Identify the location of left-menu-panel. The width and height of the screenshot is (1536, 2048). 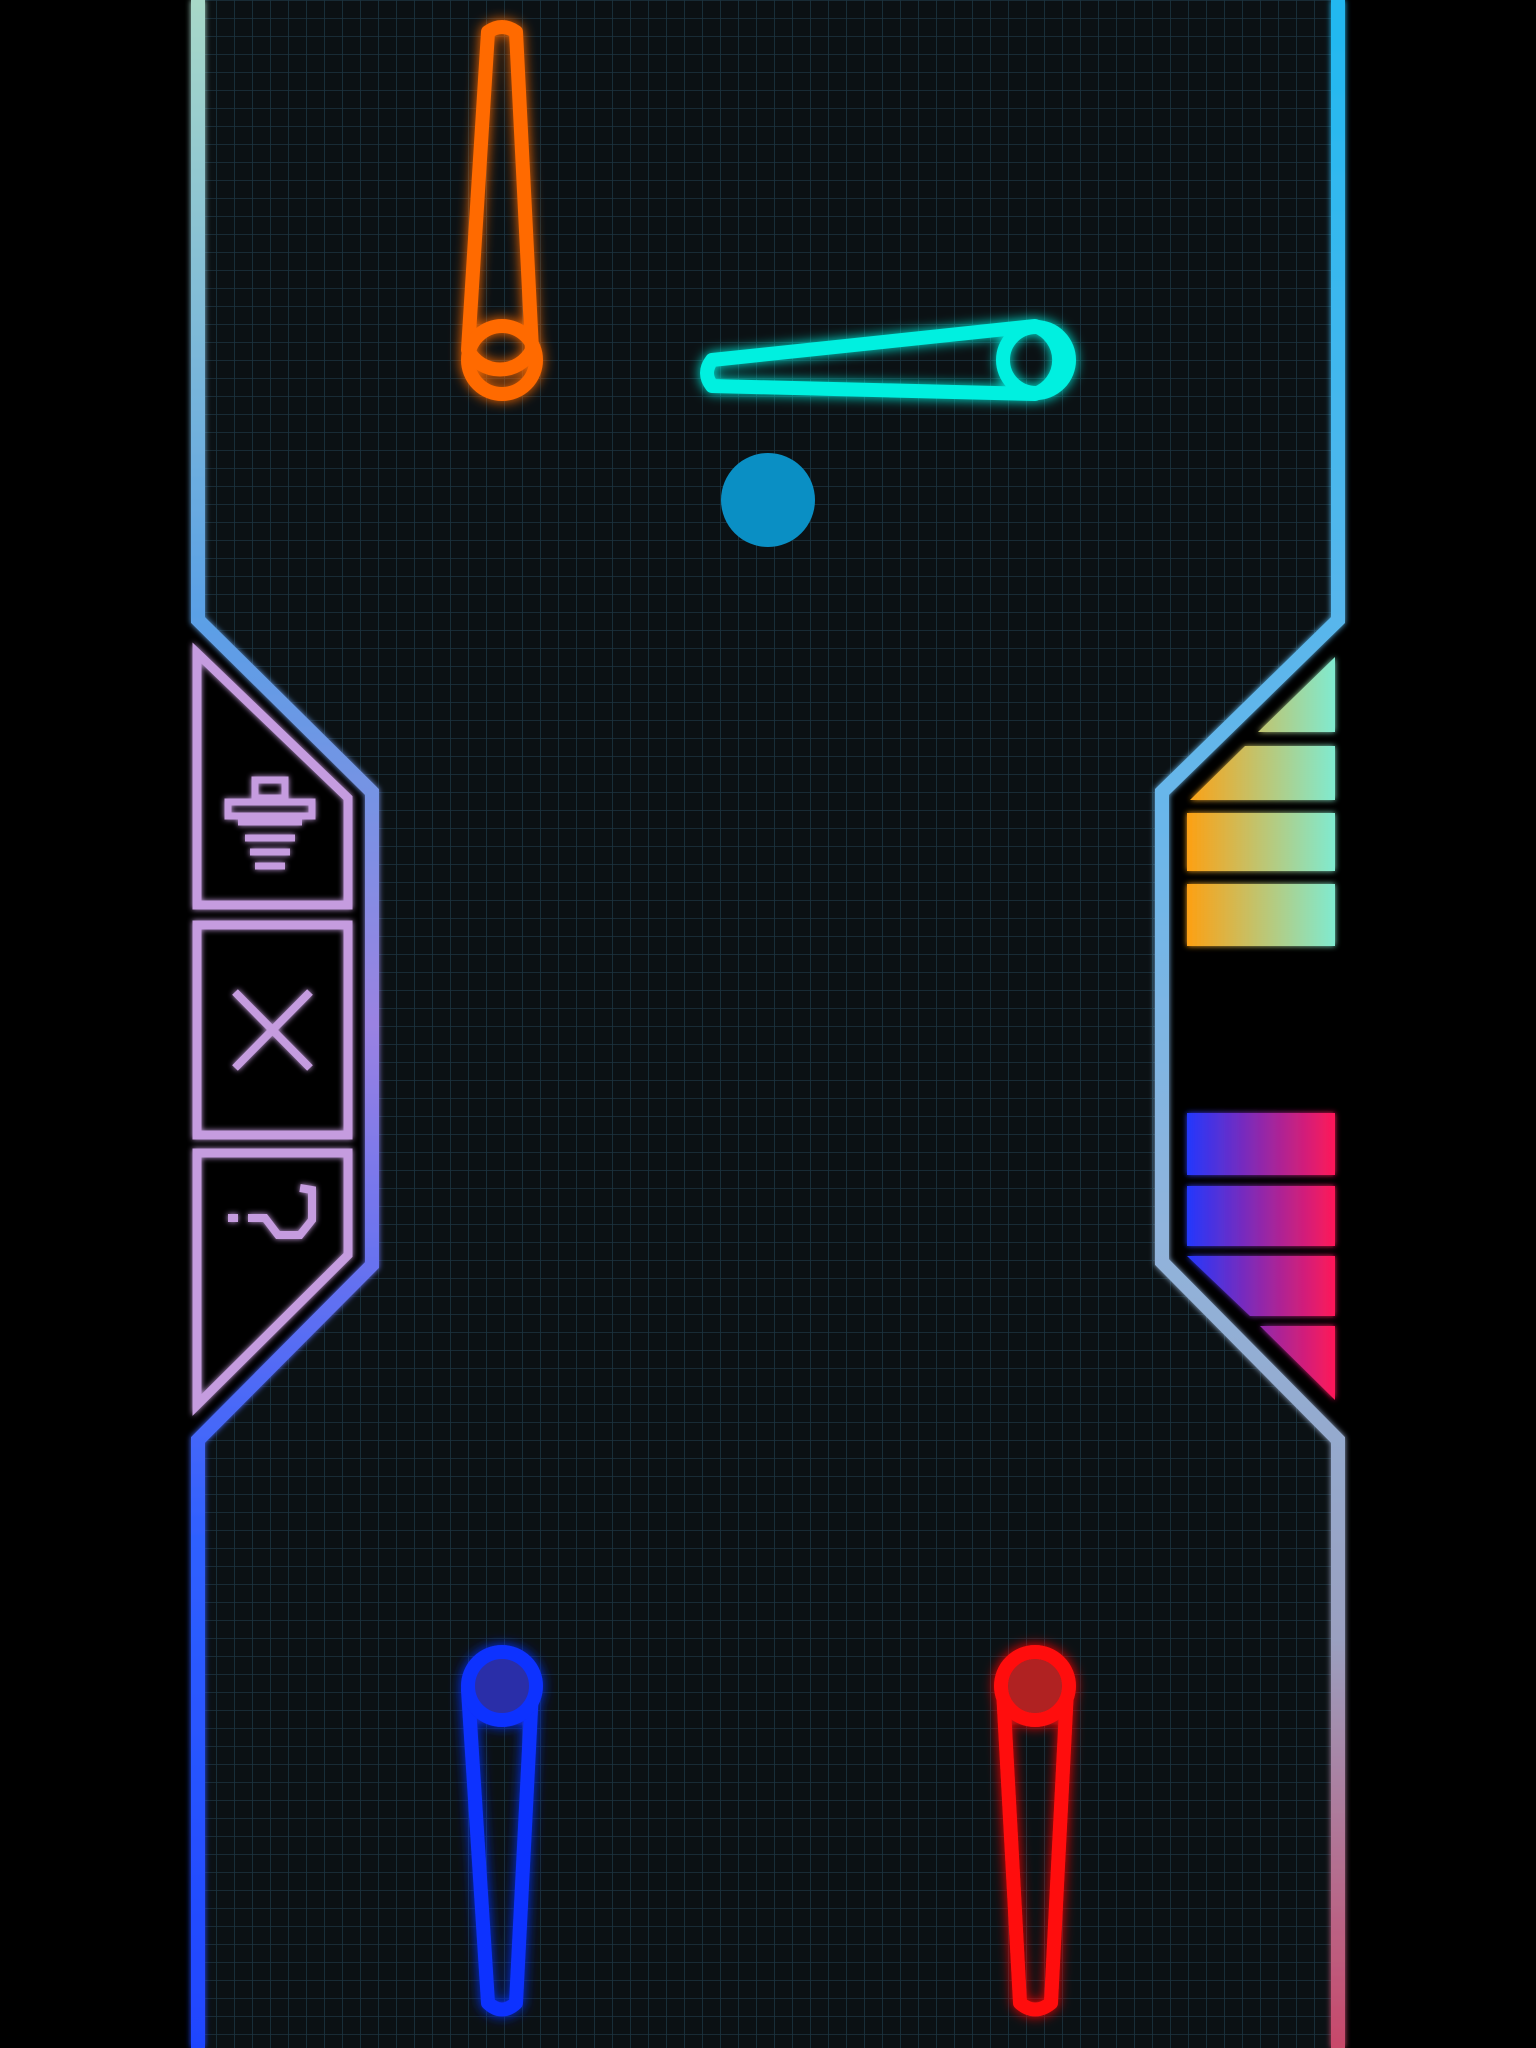
(272, 1029).